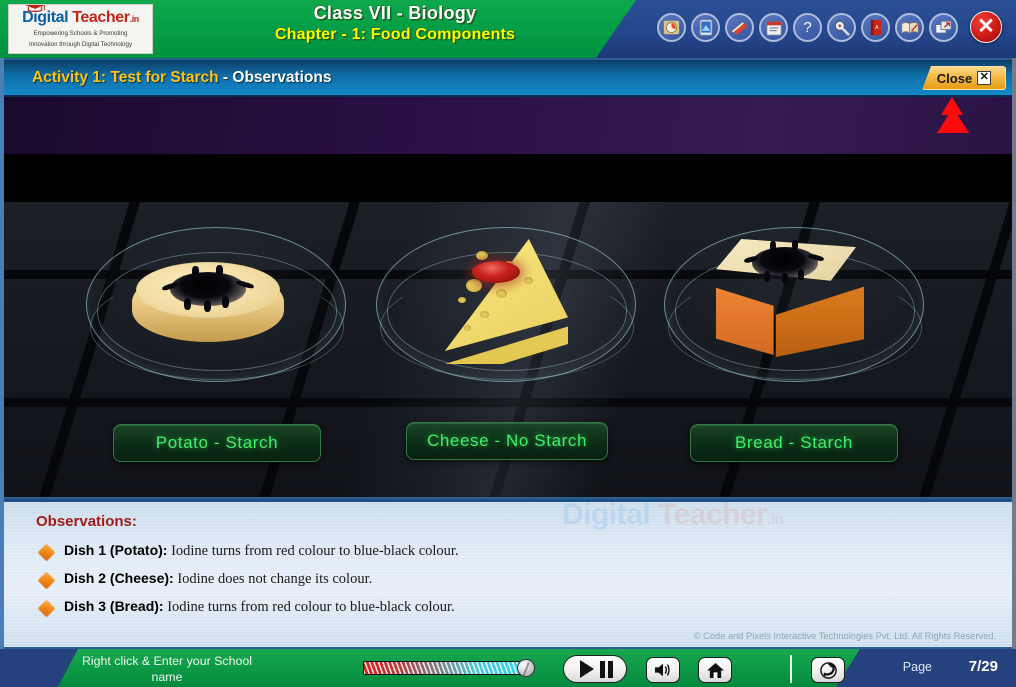 This screenshot has width=1016, height=687. What do you see at coordinates (841, 27) in the screenshot?
I see `magnifier-icon` at bounding box center [841, 27].